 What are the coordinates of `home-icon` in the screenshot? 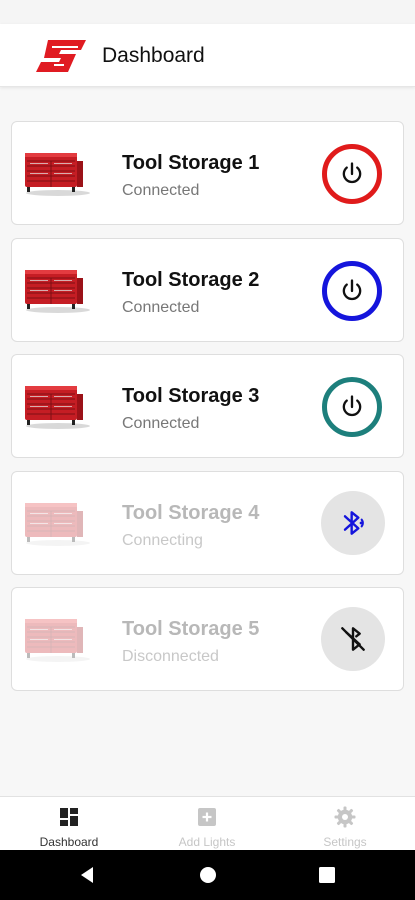 It's located at (208, 875).